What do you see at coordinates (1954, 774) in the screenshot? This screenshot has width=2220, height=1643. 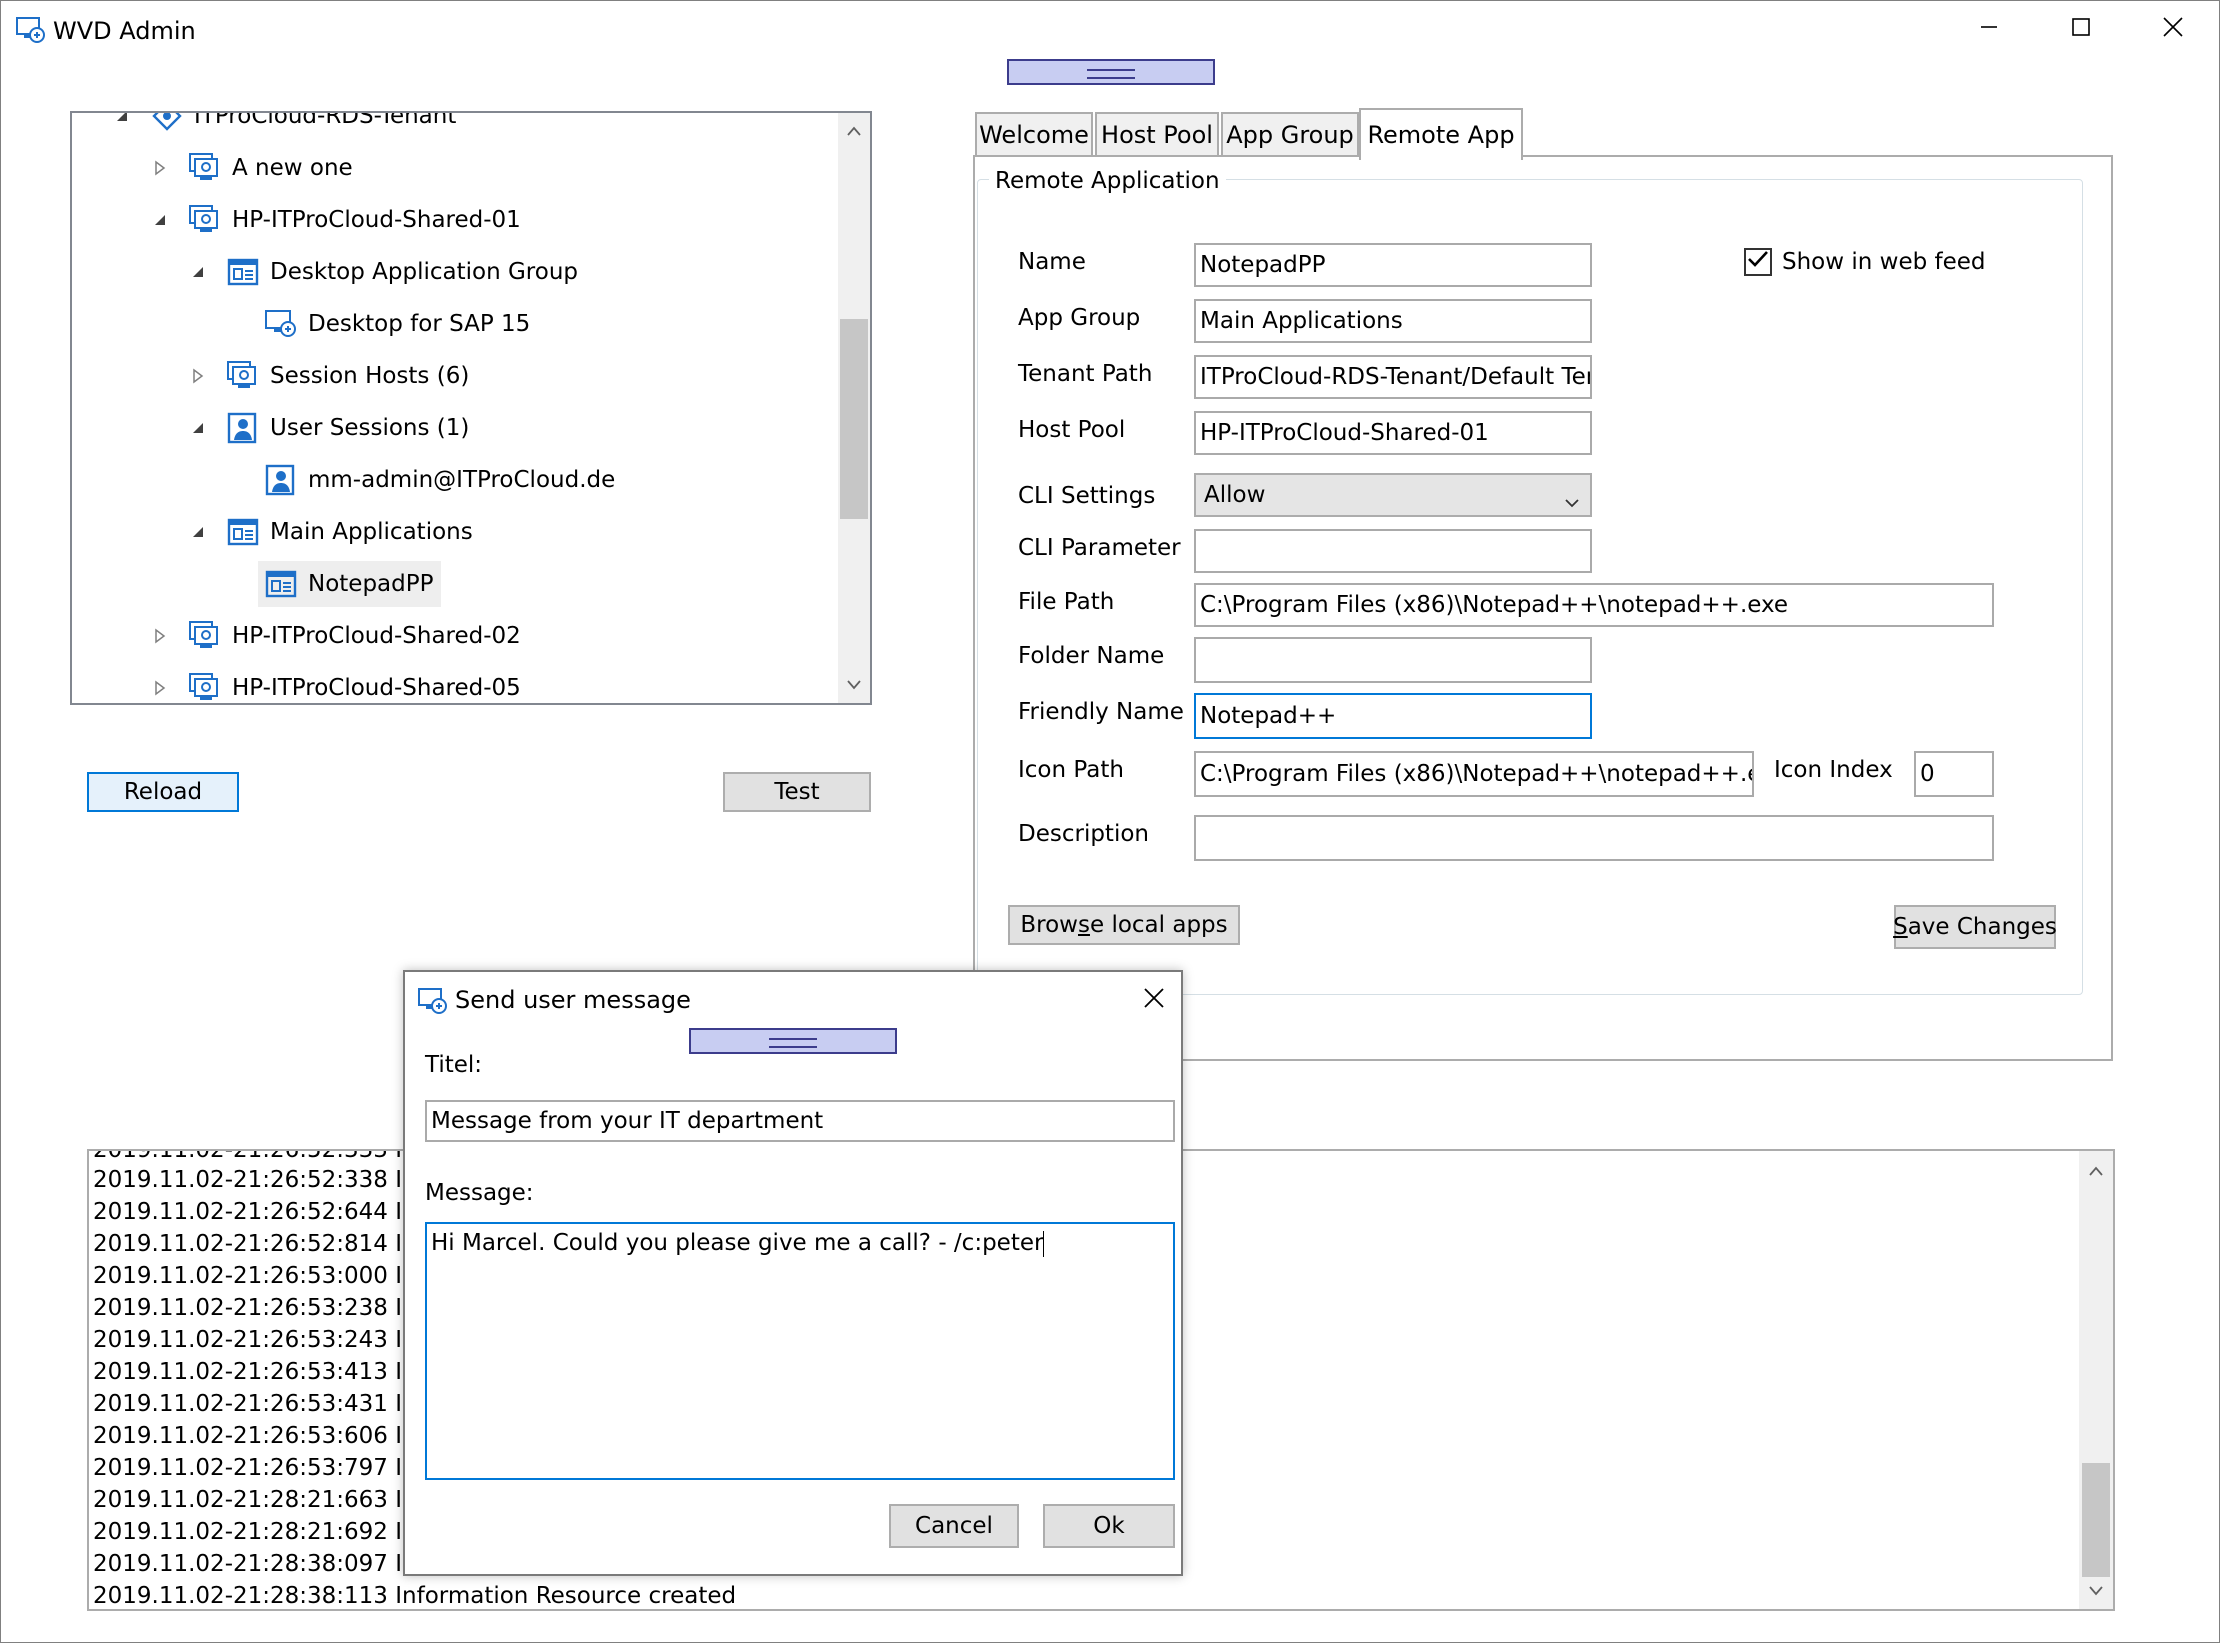 I see `icon-index-field: 0` at bounding box center [1954, 774].